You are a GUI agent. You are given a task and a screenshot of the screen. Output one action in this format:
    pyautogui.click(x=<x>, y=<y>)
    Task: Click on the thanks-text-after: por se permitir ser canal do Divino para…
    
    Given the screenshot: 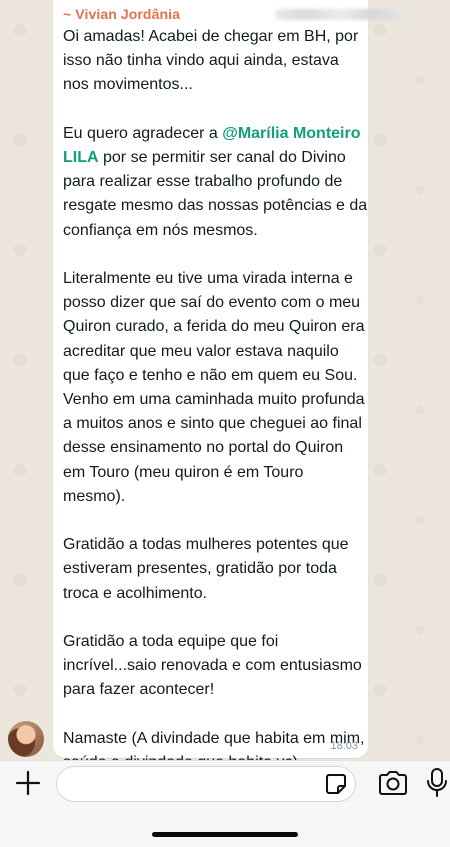 What is the action you would take?
    pyautogui.click(x=215, y=194)
    